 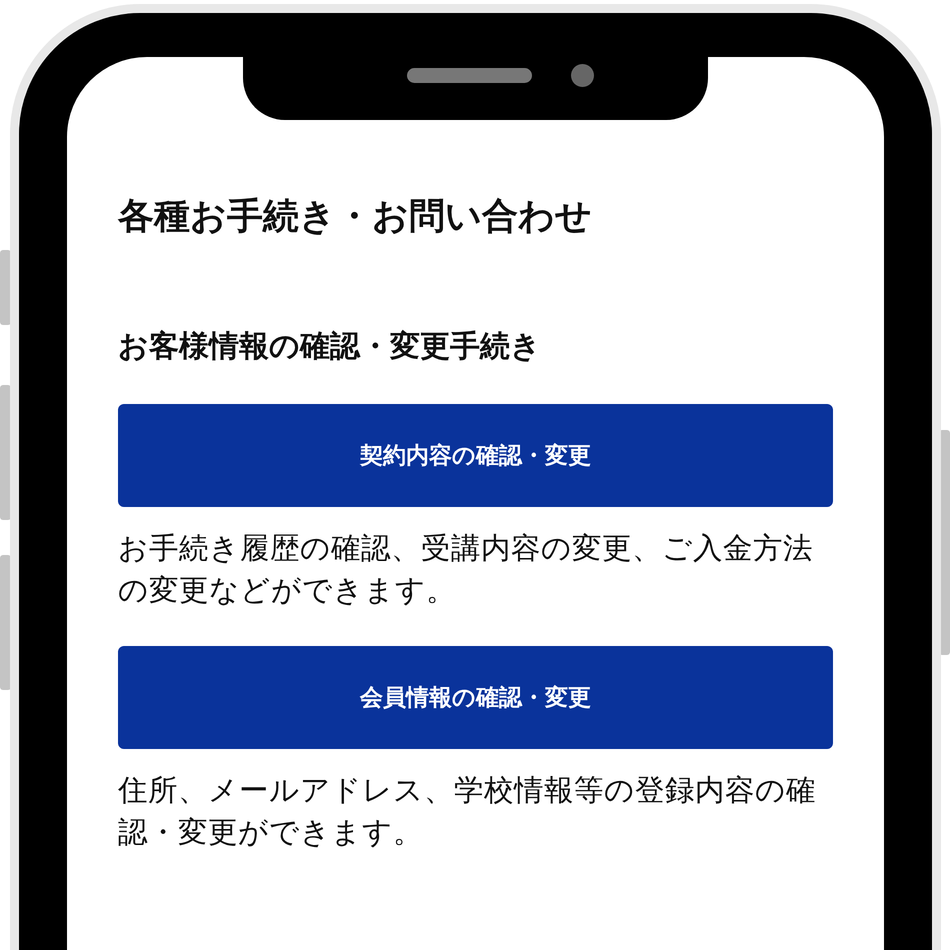 What do you see at coordinates (355, 217) in the screenshot?
I see `page-title: 各種お手続き・お問い合わせ` at bounding box center [355, 217].